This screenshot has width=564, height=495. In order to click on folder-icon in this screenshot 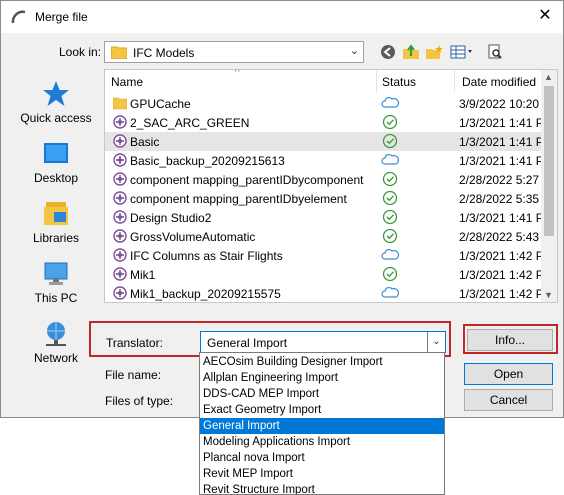, I will do `click(119, 52)`.